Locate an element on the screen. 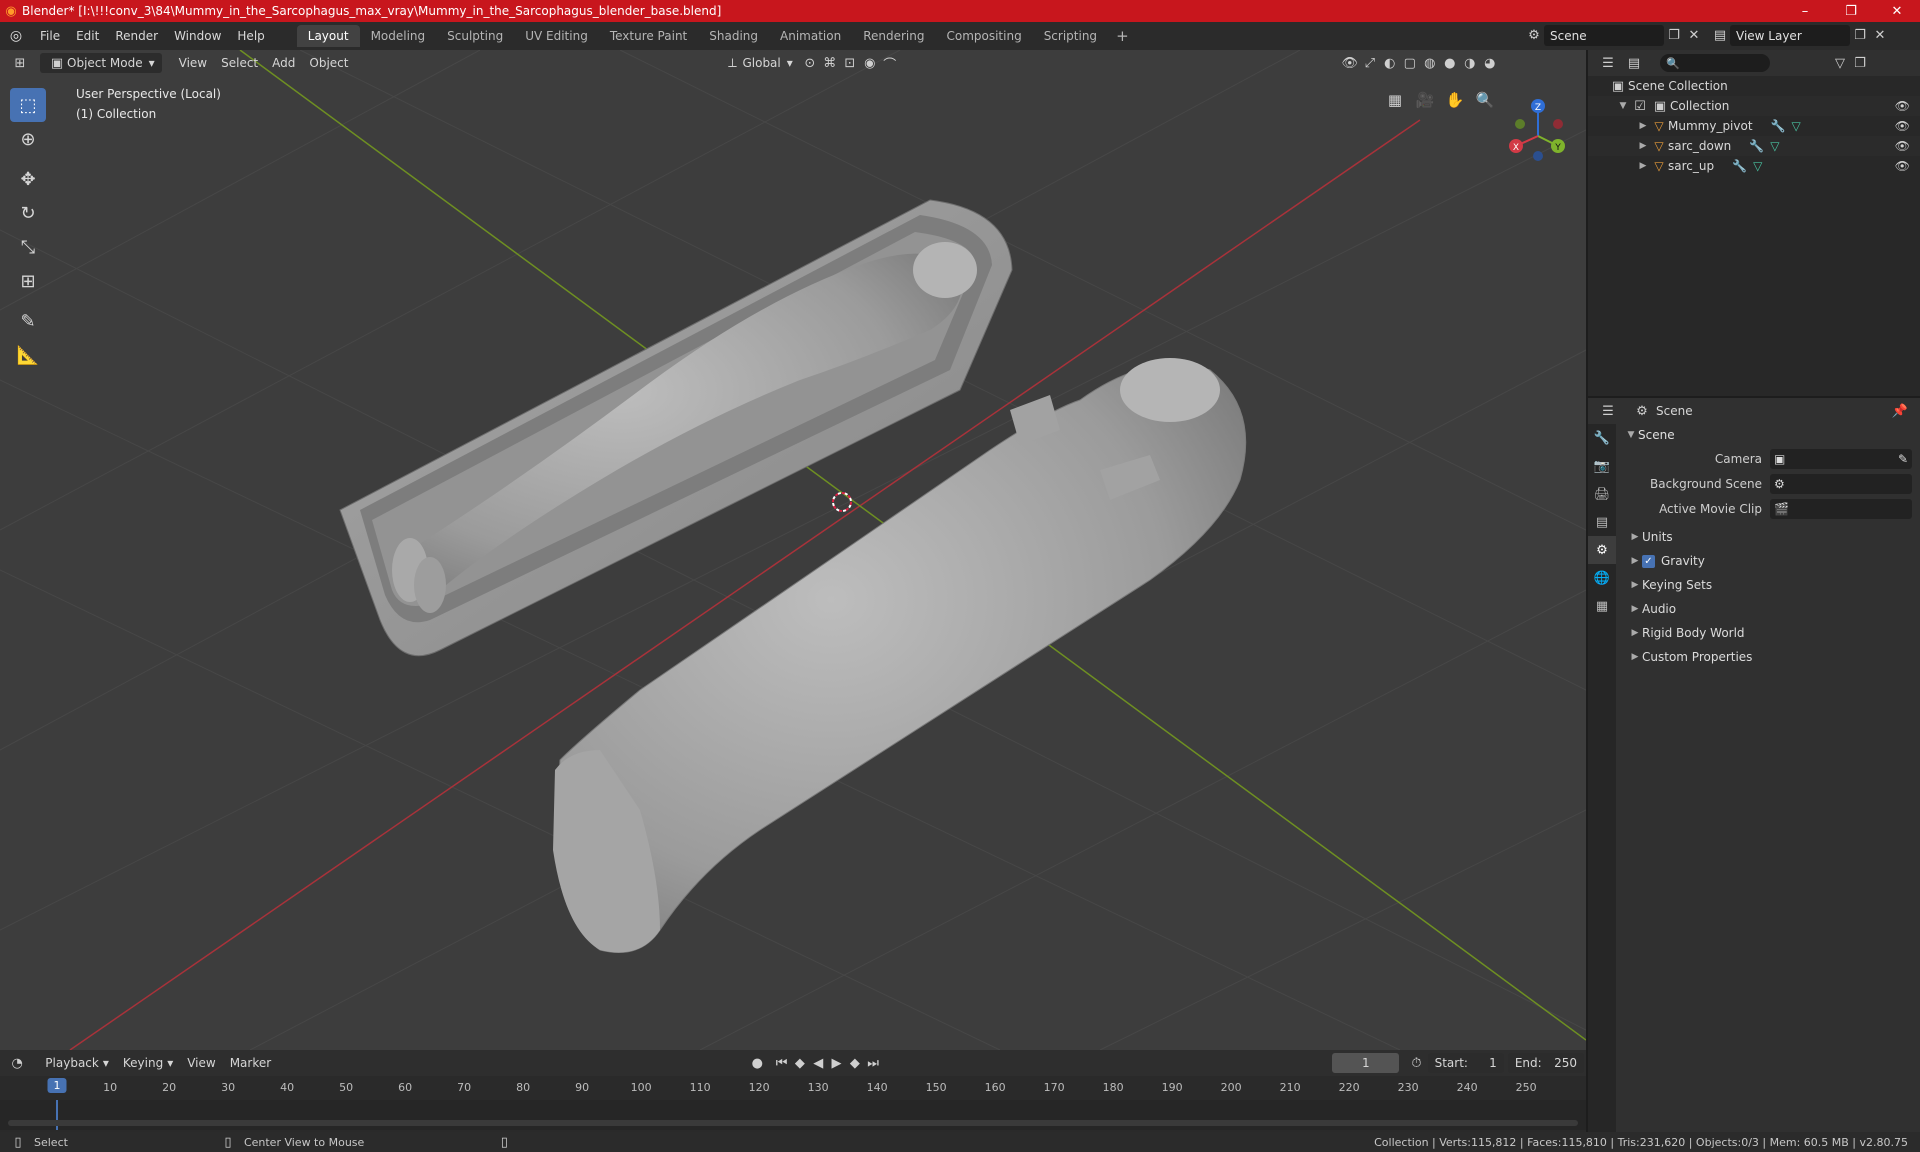  tab-shading: Shading is located at coordinates (733, 36).